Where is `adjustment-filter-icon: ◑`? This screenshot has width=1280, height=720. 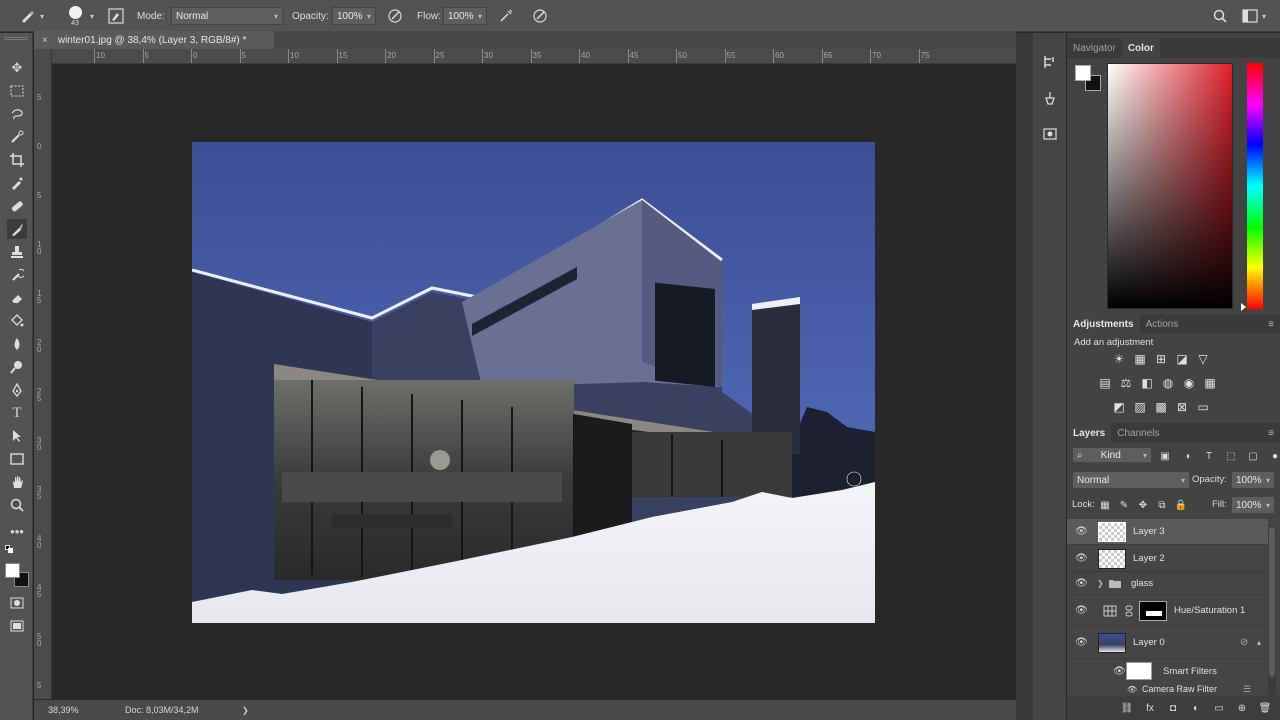 adjustment-filter-icon: ◑ is located at coordinates (1187, 456).